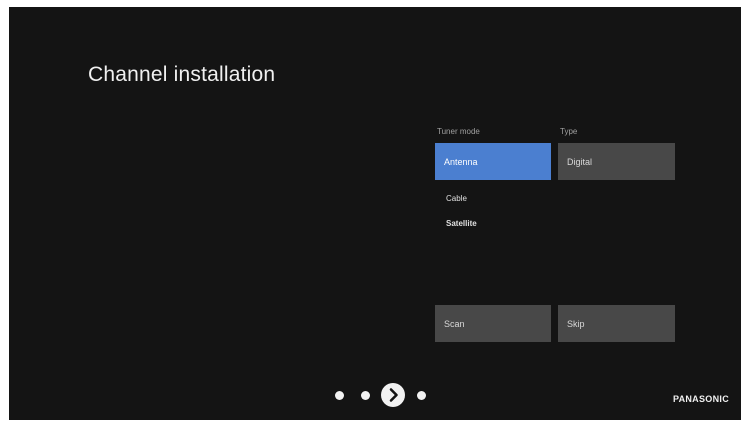 Image resolution: width=749 pixels, height=424 pixels. Describe the element at coordinates (454, 323) in the screenshot. I see `scan-button-label: Scan` at that location.